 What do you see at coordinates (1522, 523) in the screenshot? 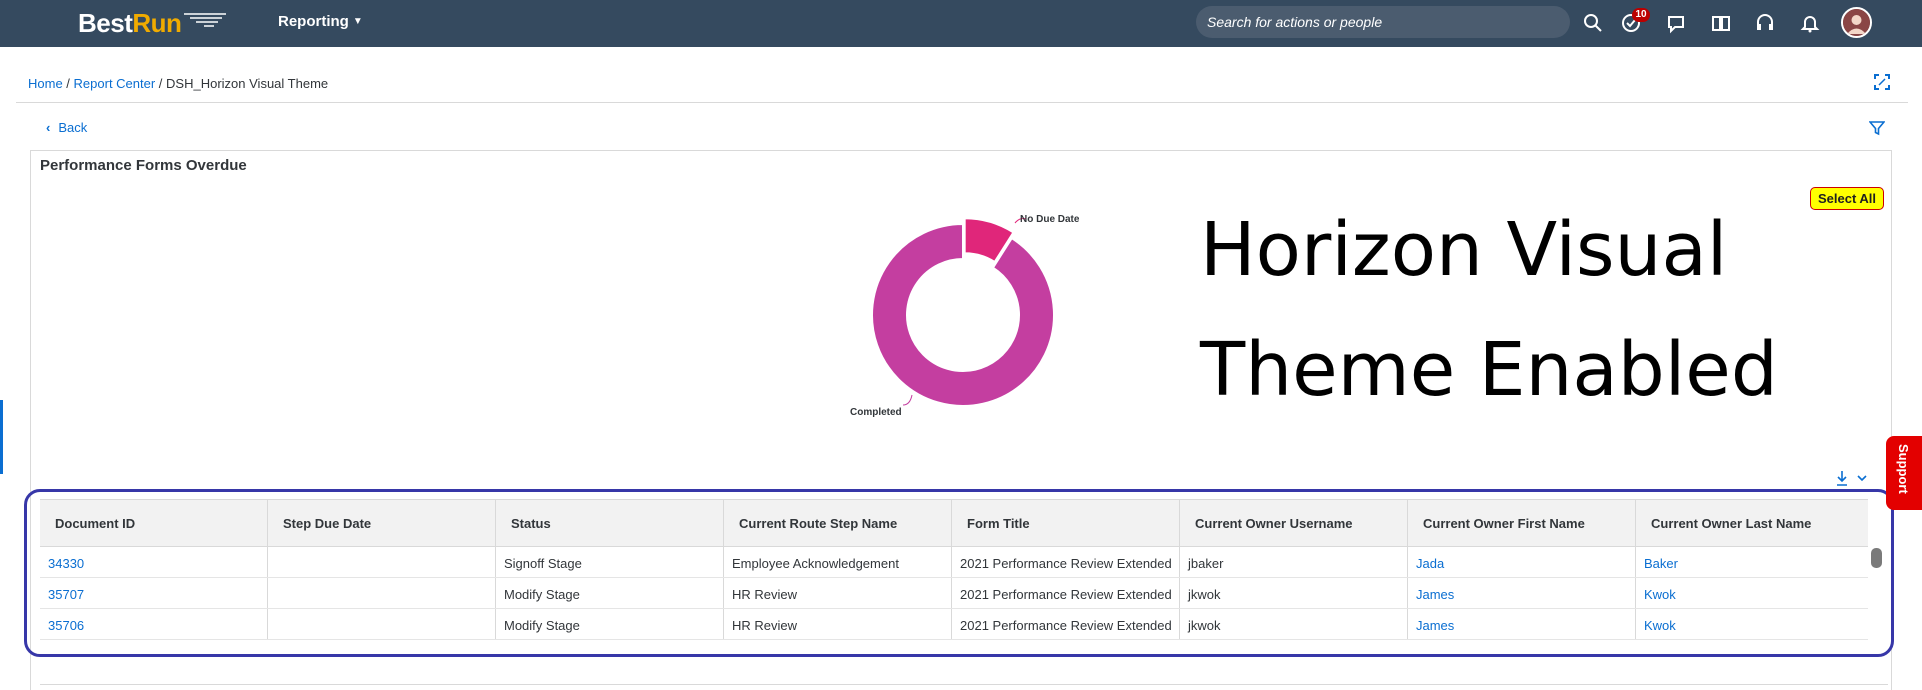
I see `column-header: Current Owner First Name` at bounding box center [1522, 523].